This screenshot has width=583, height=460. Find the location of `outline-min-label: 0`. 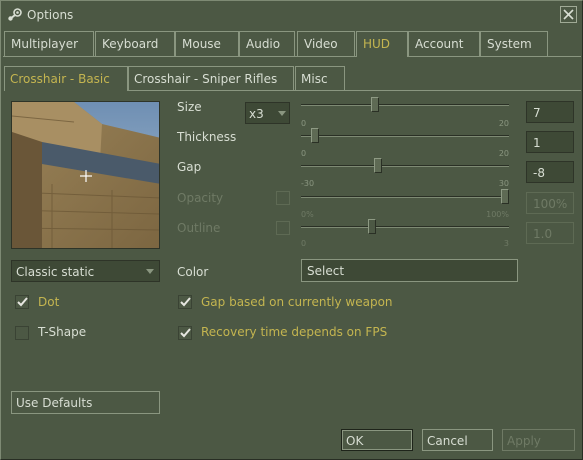

outline-min-label: 0 is located at coordinates (304, 243).